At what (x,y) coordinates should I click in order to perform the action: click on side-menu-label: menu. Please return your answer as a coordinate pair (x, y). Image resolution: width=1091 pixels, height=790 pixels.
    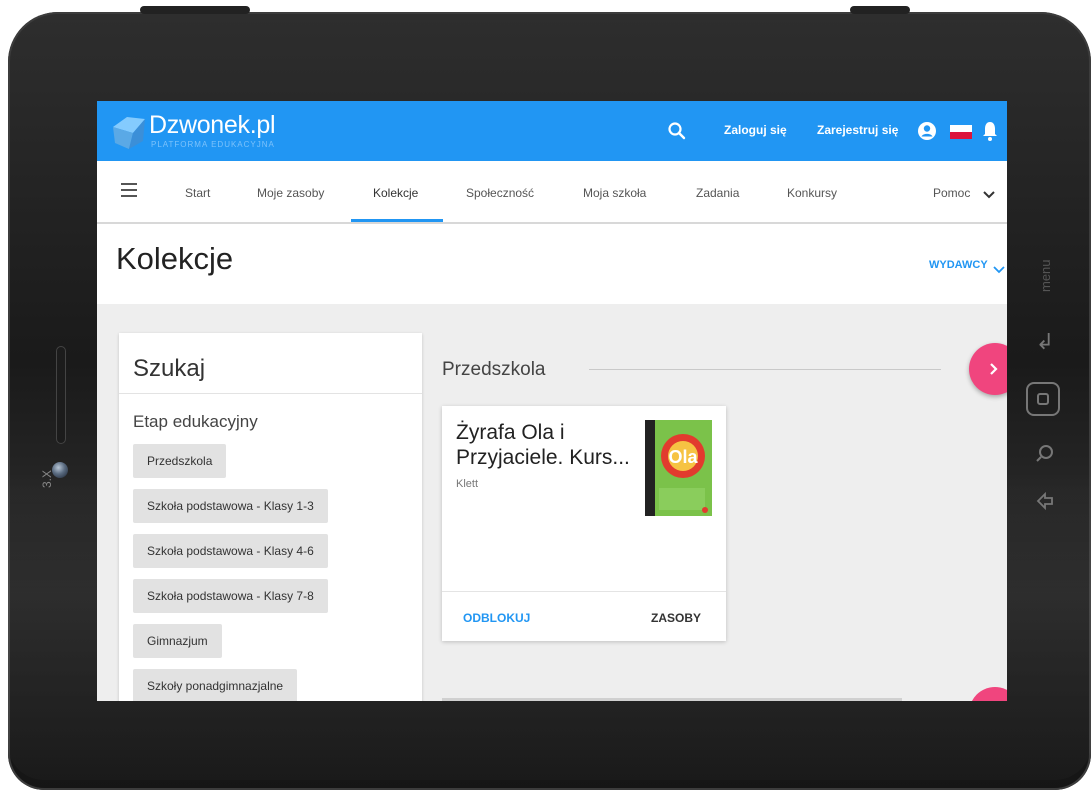
    Looking at the image, I should click on (1045, 275).